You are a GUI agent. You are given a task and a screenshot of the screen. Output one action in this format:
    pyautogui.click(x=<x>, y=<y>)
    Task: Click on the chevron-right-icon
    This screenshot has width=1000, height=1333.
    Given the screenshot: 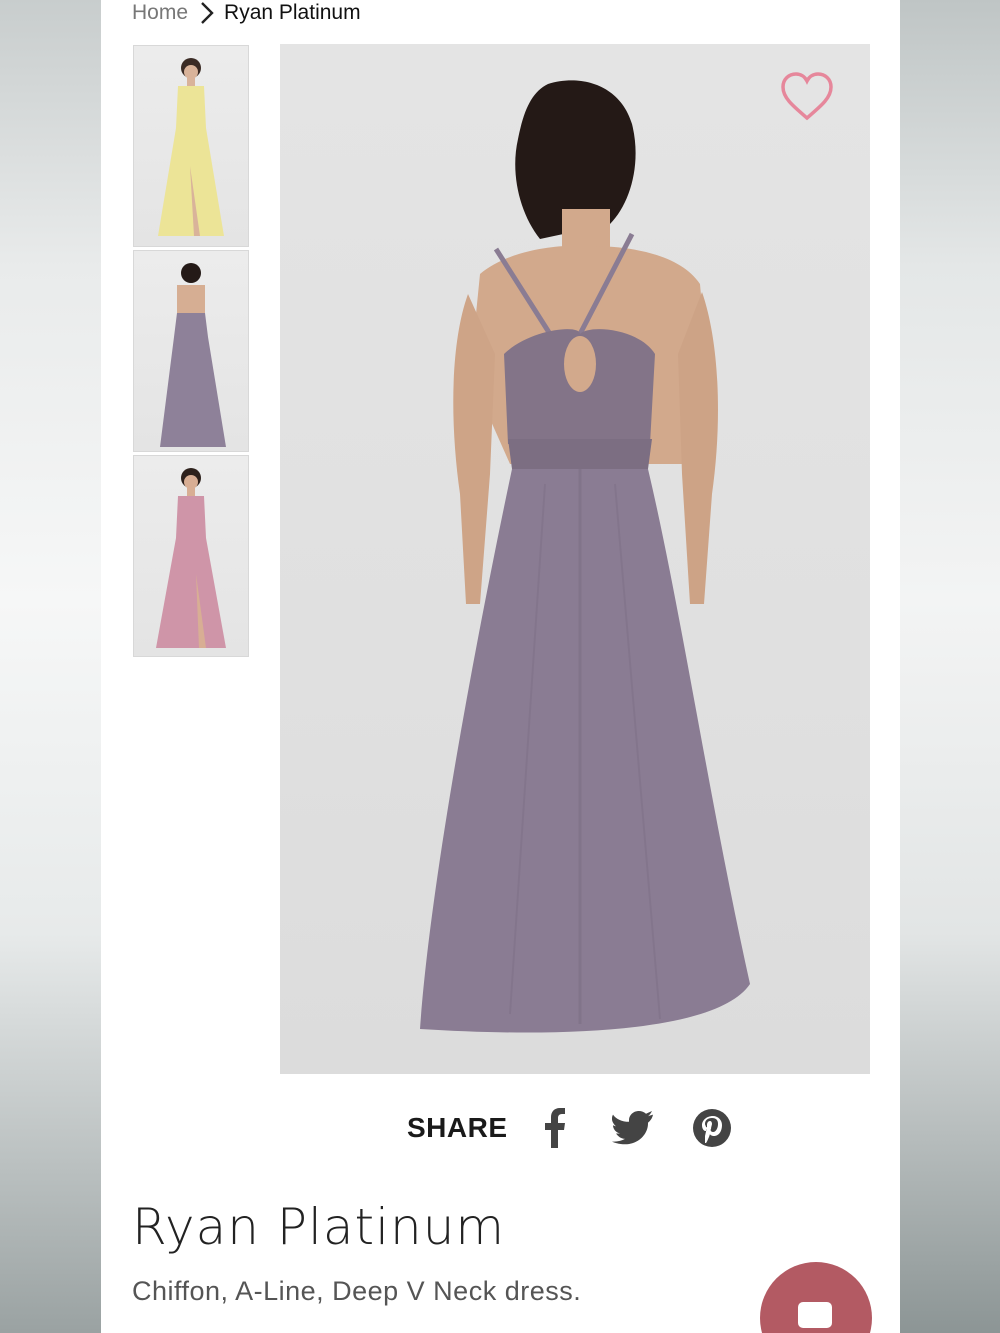 What is the action you would take?
    pyautogui.click(x=207, y=13)
    